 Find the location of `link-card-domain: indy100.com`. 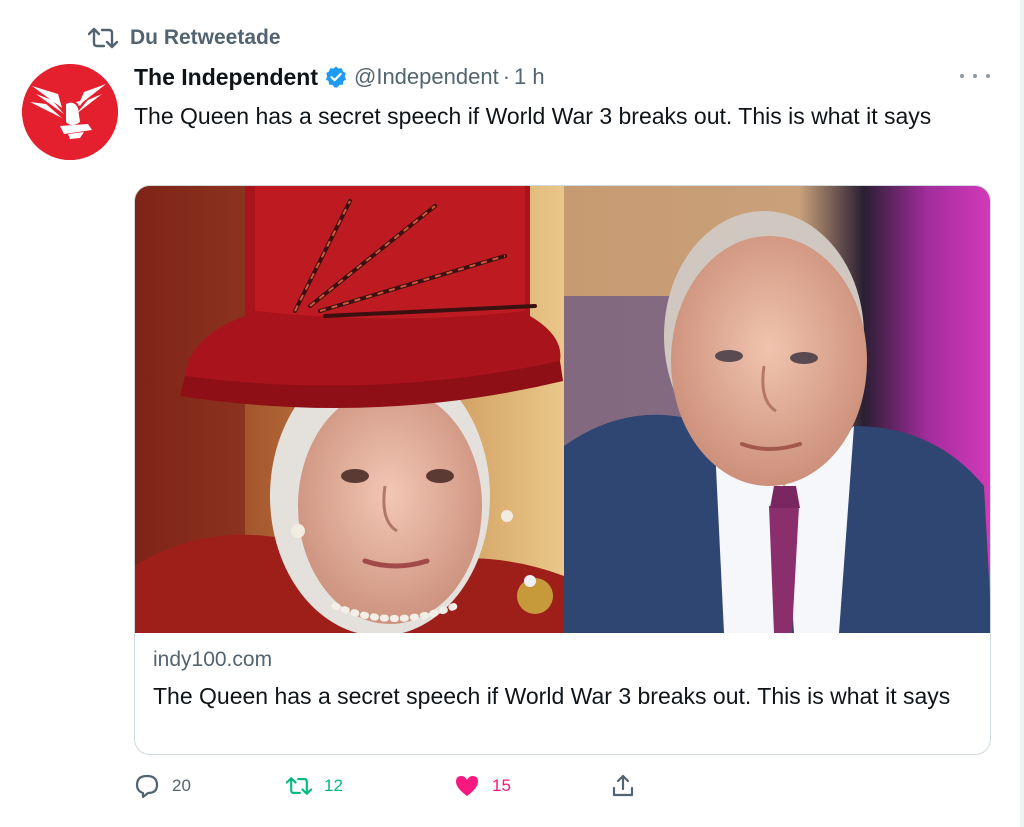

link-card-domain: indy100.com is located at coordinates (213, 659).